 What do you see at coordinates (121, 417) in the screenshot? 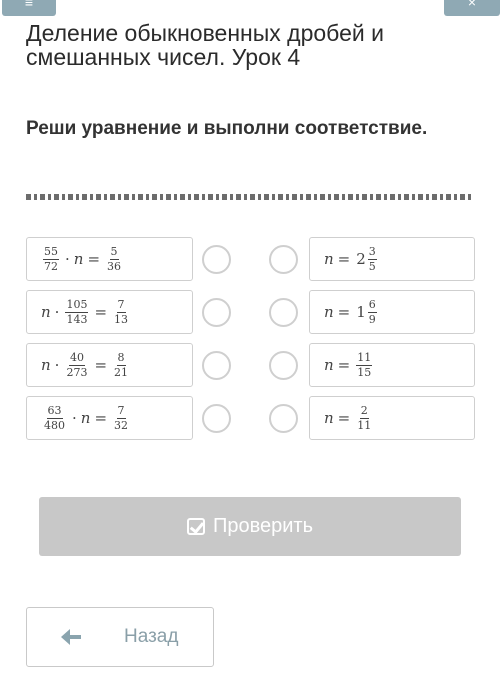
I see `fraction: 7 32` at bounding box center [121, 417].